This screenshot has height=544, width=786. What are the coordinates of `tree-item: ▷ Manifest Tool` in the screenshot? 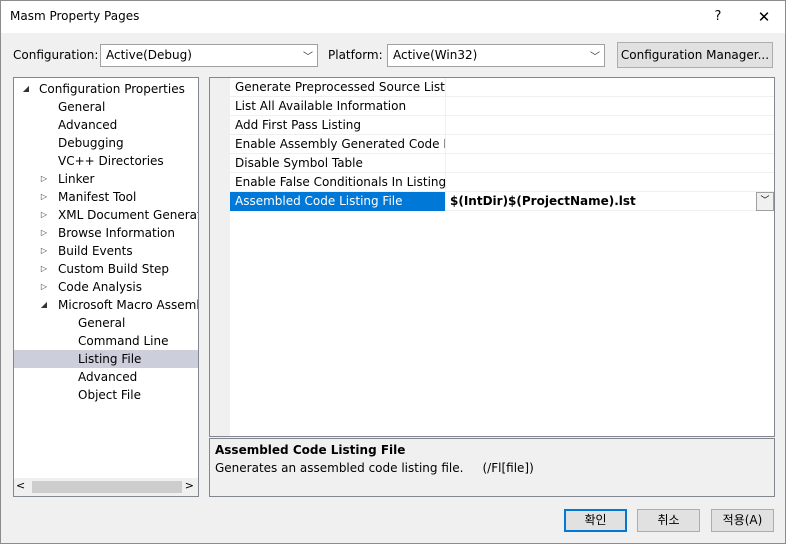 It's located at (106, 197).